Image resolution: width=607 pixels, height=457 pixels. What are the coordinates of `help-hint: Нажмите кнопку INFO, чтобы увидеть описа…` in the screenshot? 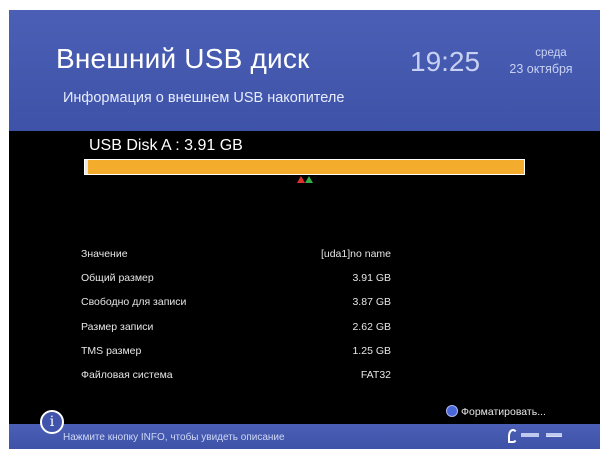 It's located at (174, 437).